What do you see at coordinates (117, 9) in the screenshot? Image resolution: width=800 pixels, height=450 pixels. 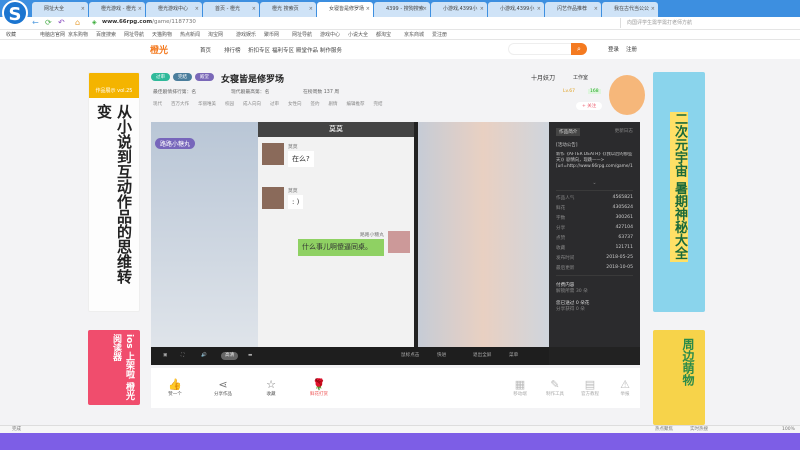 I see `browser-tab: 橙光游戏 - 橙光 ×` at bounding box center [117, 9].